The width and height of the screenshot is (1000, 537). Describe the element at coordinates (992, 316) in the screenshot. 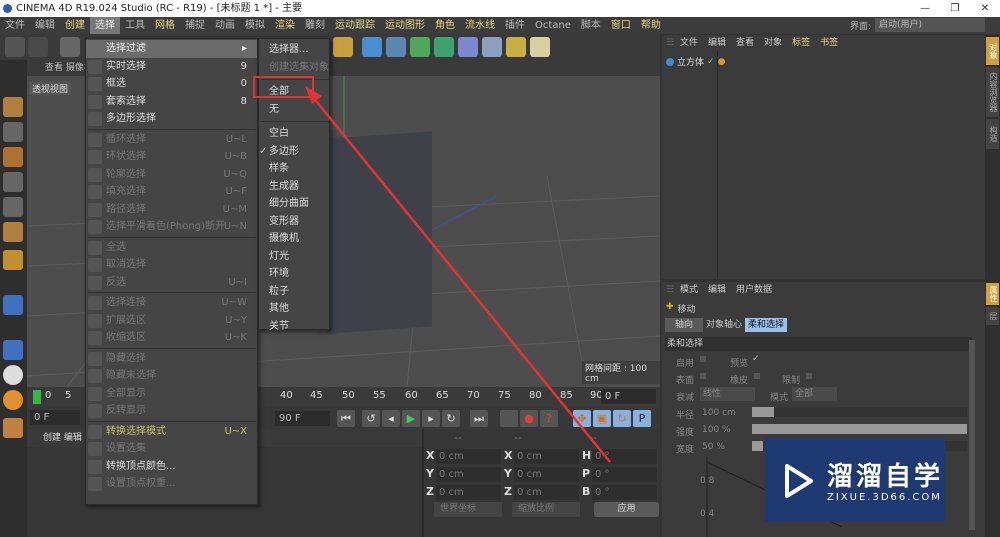

I see `tab-layers: 层` at that location.